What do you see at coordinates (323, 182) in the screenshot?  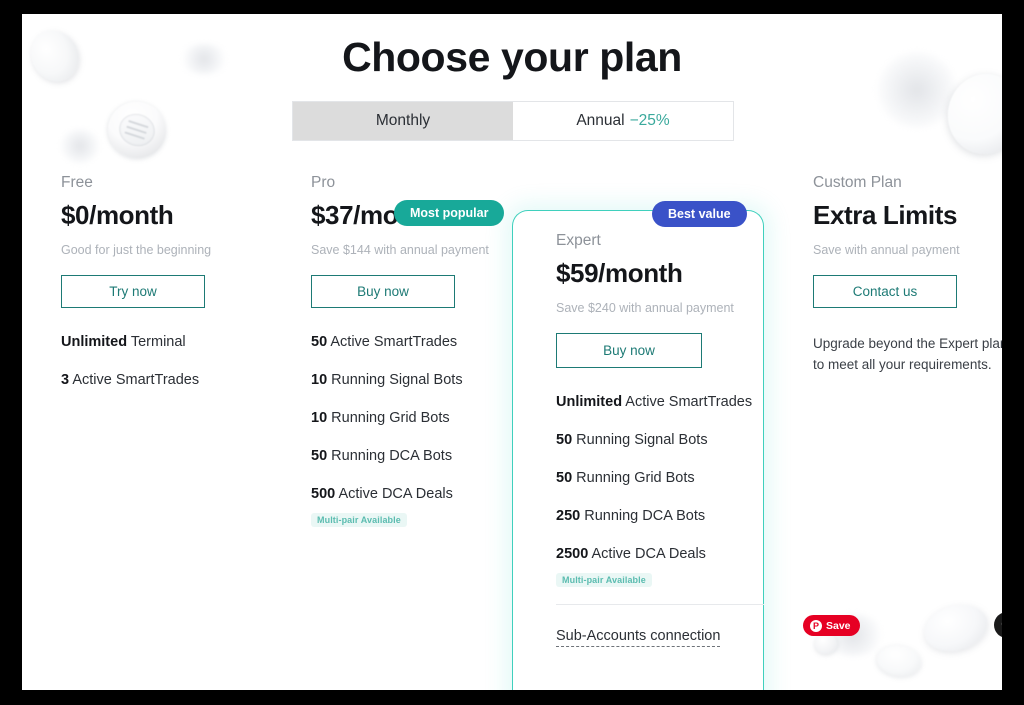 I see `plan-name: Pro` at bounding box center [323, 182].